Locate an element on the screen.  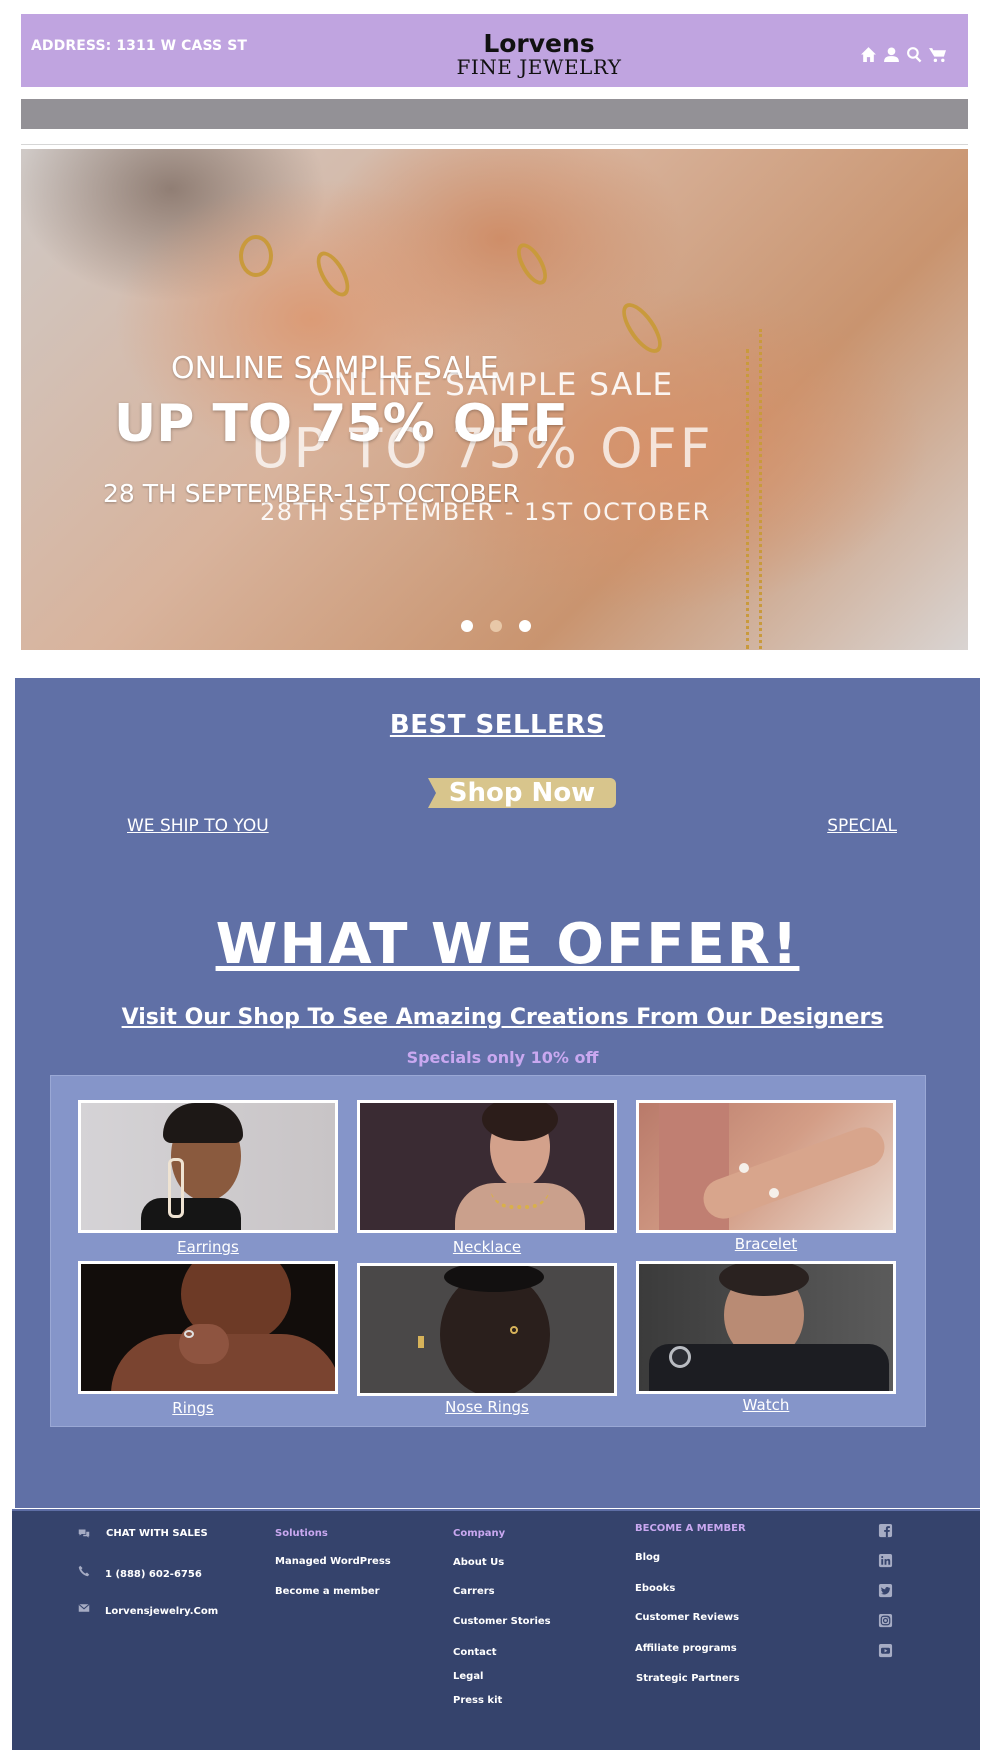
facebook-icon is located at coordinates (885, 1530).